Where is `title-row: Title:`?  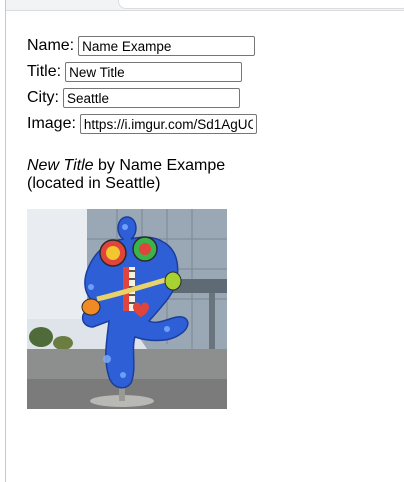
title-row: Title: is located at coordinates (207, 72).